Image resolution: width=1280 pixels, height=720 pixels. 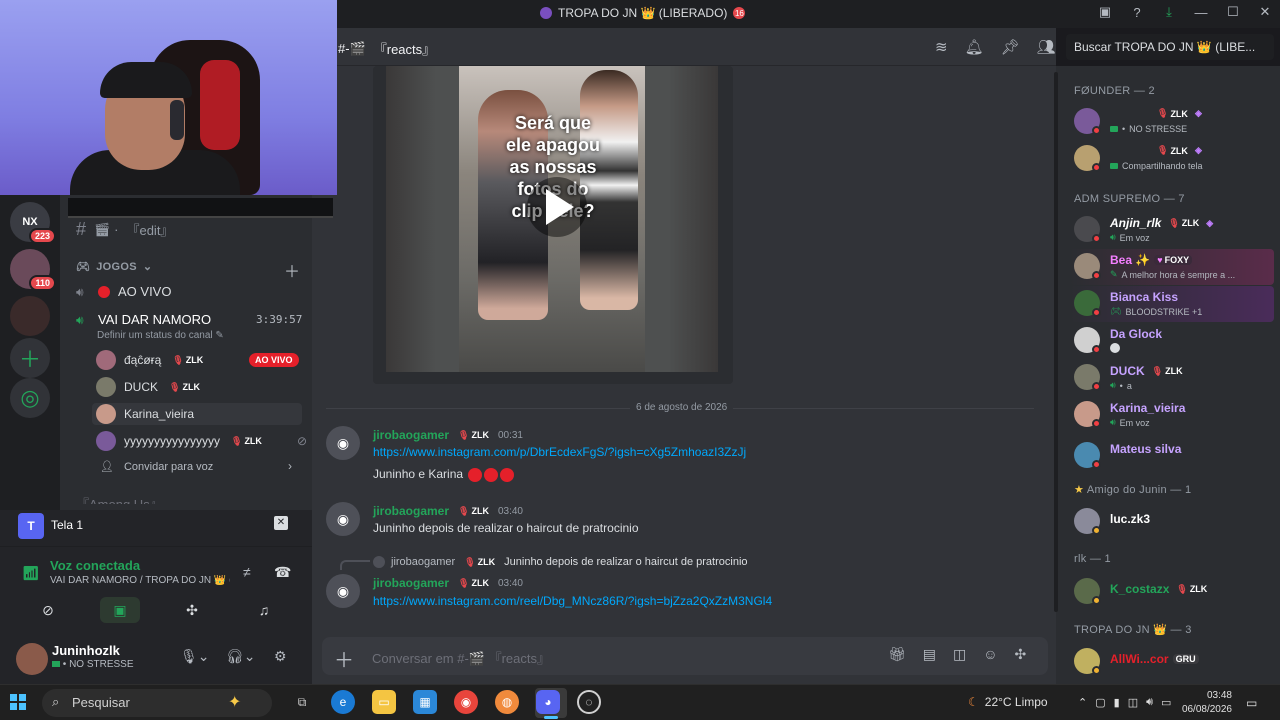 I want to click on add-server-icon: ＋, so click(x=30, y=358).